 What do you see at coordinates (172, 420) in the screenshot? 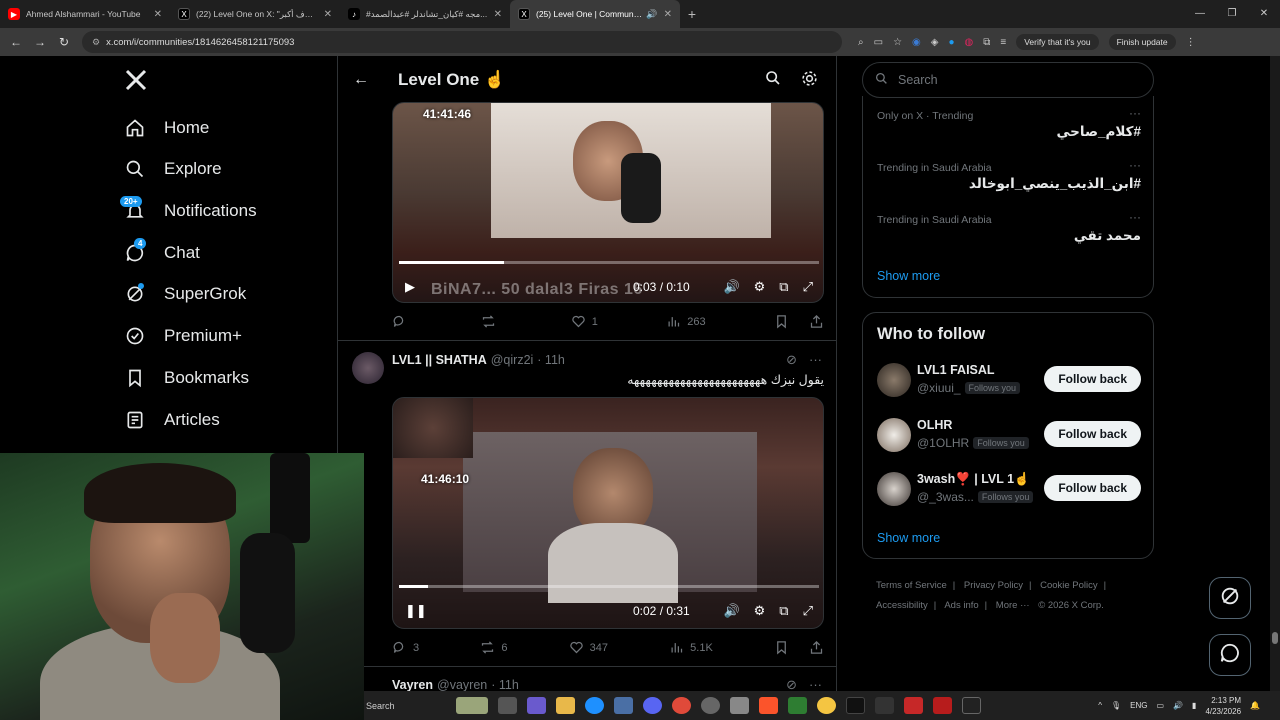
I see `nav-articles: Articles` at bounding box center [172, 420].